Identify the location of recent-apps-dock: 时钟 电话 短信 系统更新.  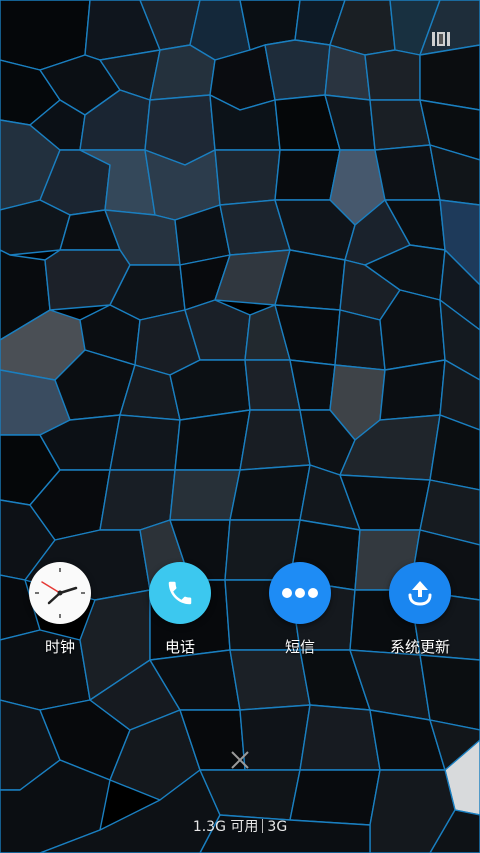
(240, 612).